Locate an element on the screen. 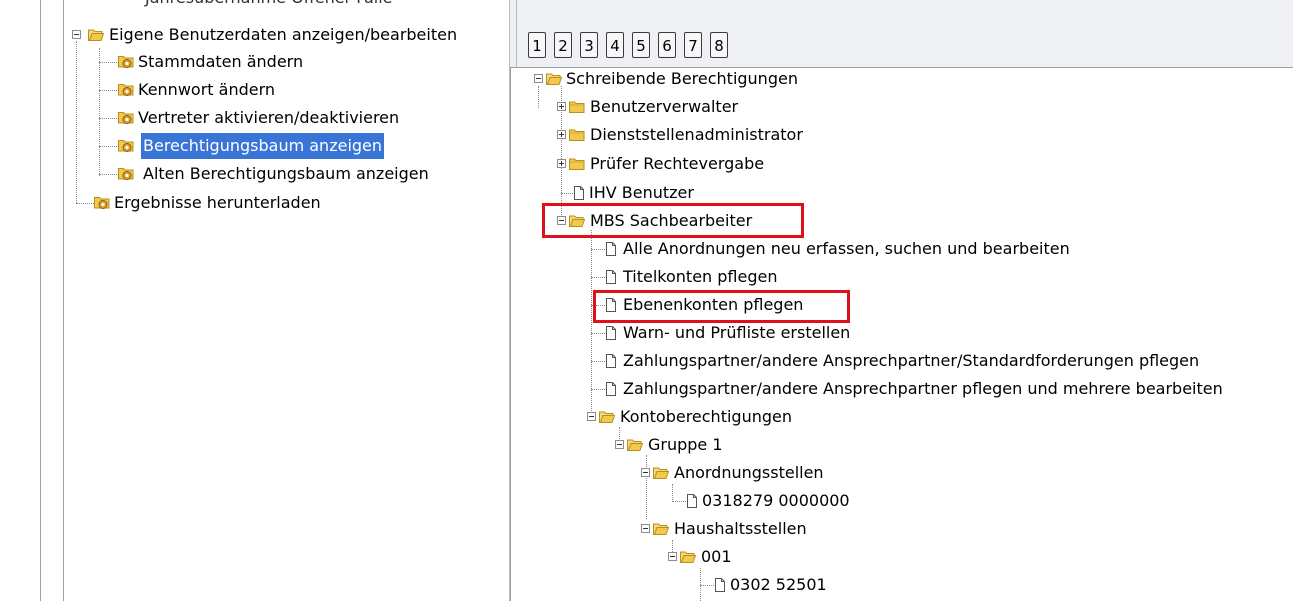  tab-6: 6 is located at coordinates (667, 45).